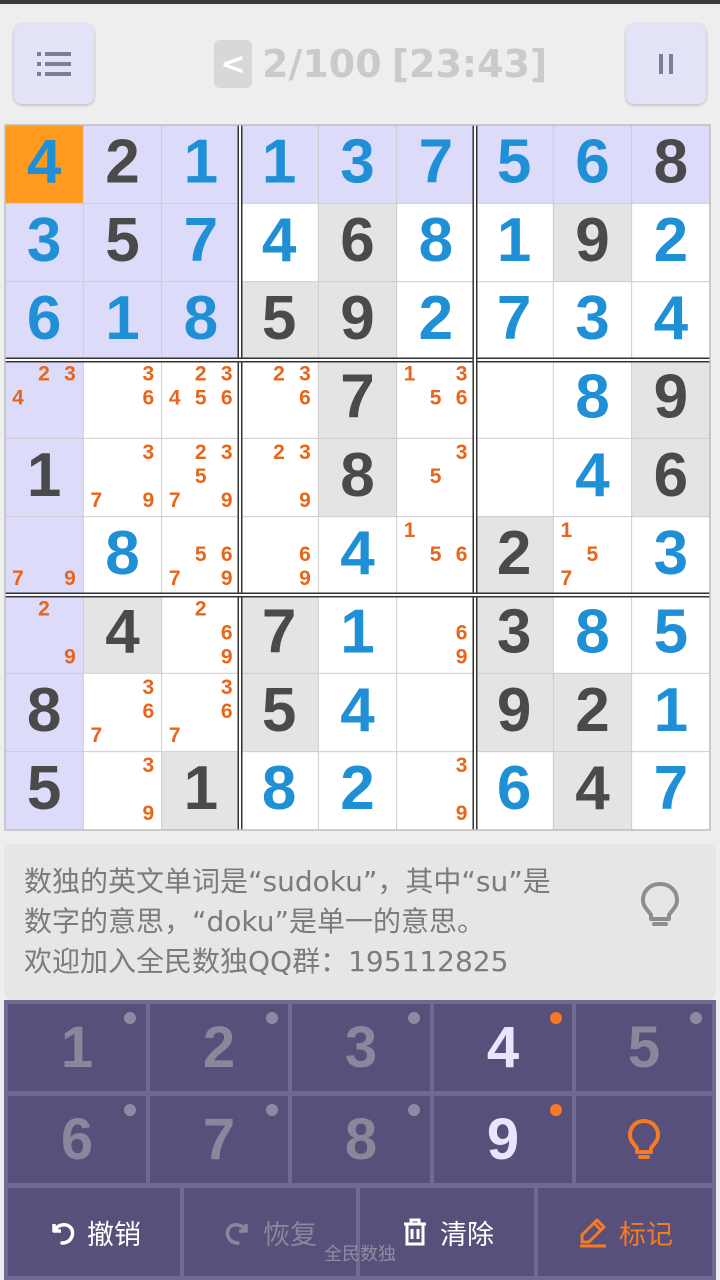 The height and width of the screenshot is (1280, 720). I want to click on key-1: 1, so click(77, 1047).